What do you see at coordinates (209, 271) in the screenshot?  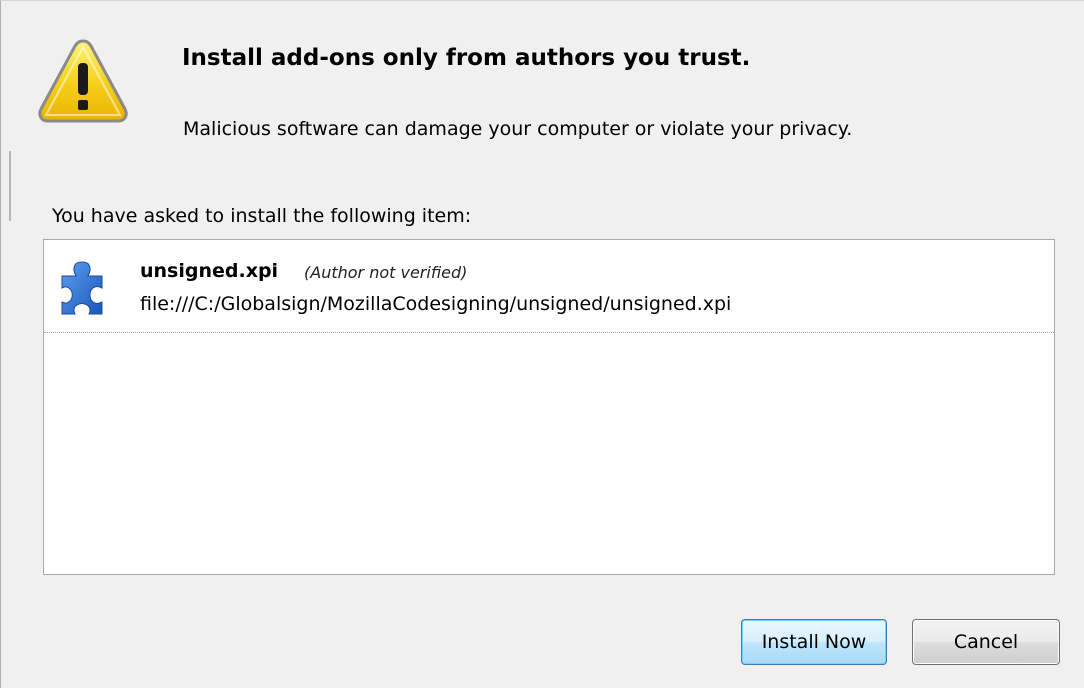 I see `item-name: unsigned.xpi` at bounding box center [209, 271].